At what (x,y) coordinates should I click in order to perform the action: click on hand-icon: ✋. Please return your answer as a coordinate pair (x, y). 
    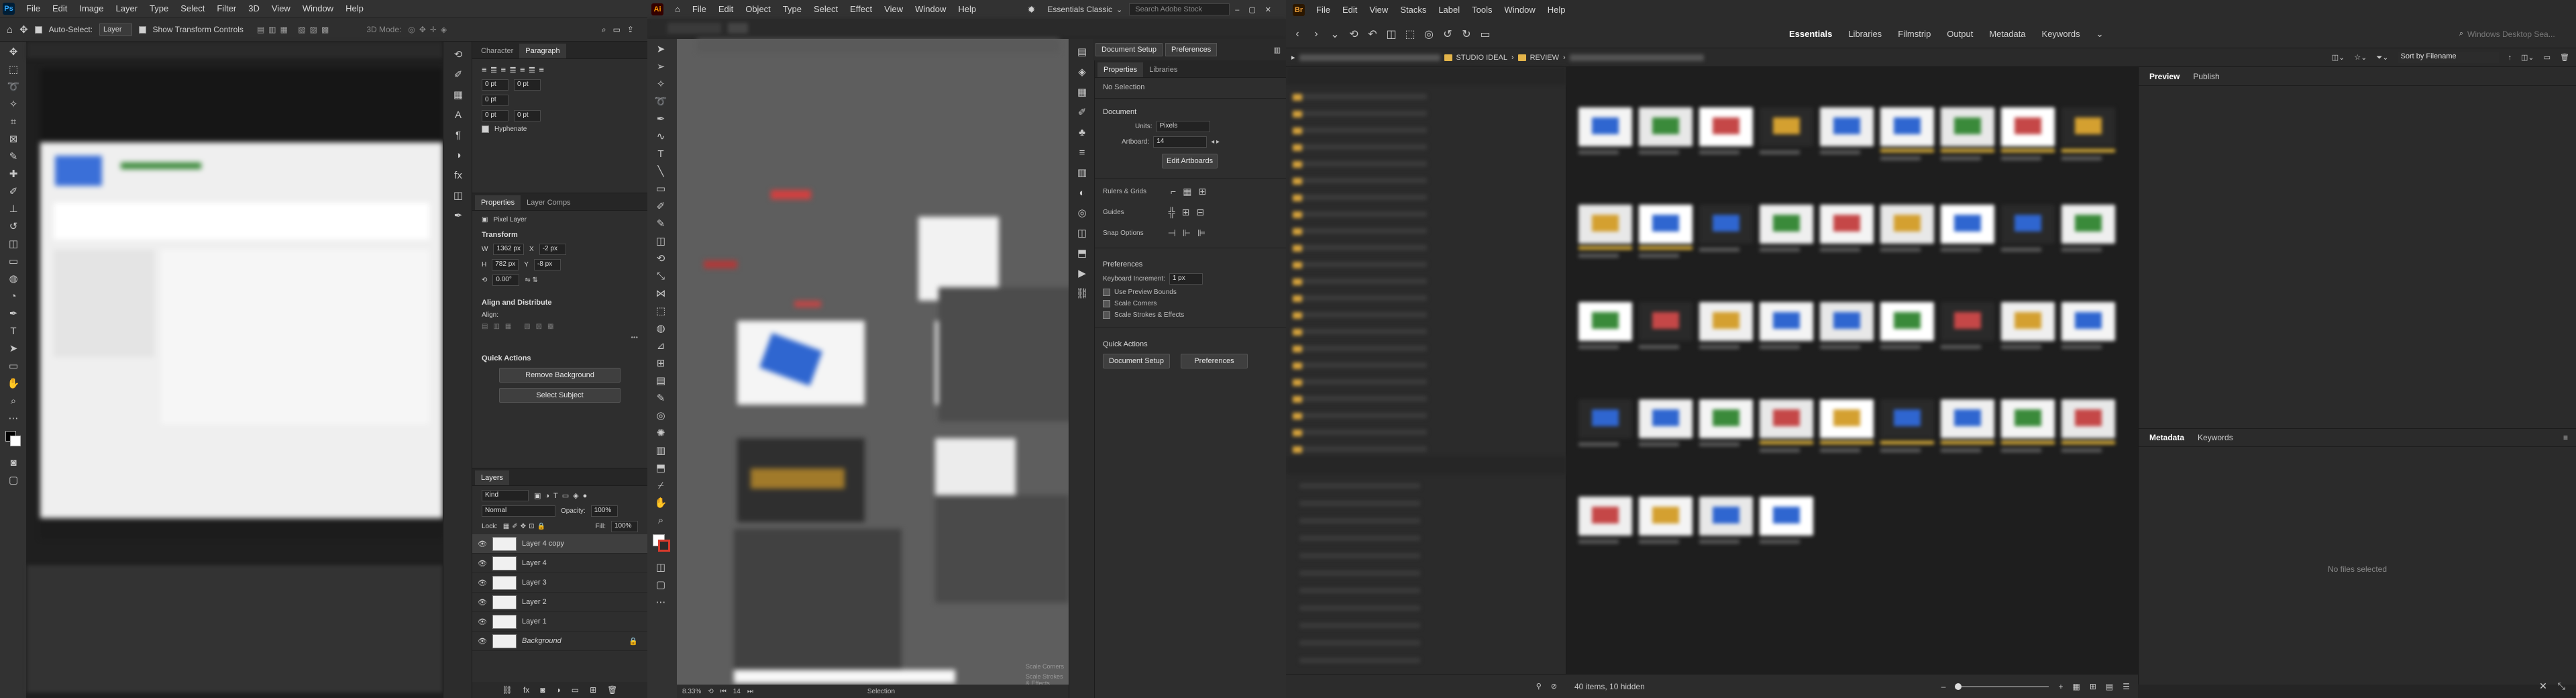
    Looking at the image, I should click on (660, 502).